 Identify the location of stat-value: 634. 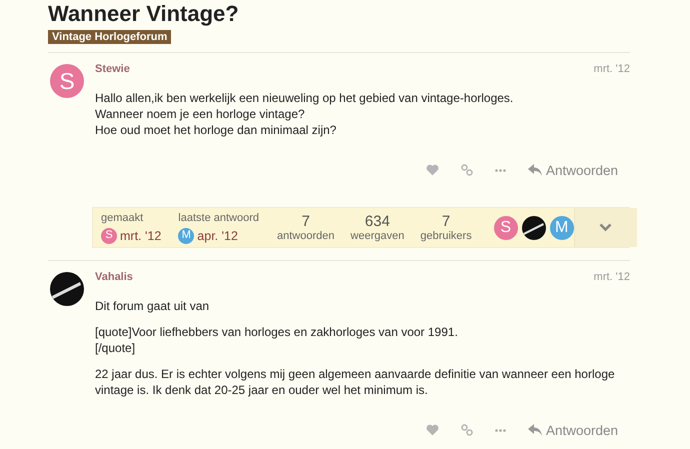
(377, 221).